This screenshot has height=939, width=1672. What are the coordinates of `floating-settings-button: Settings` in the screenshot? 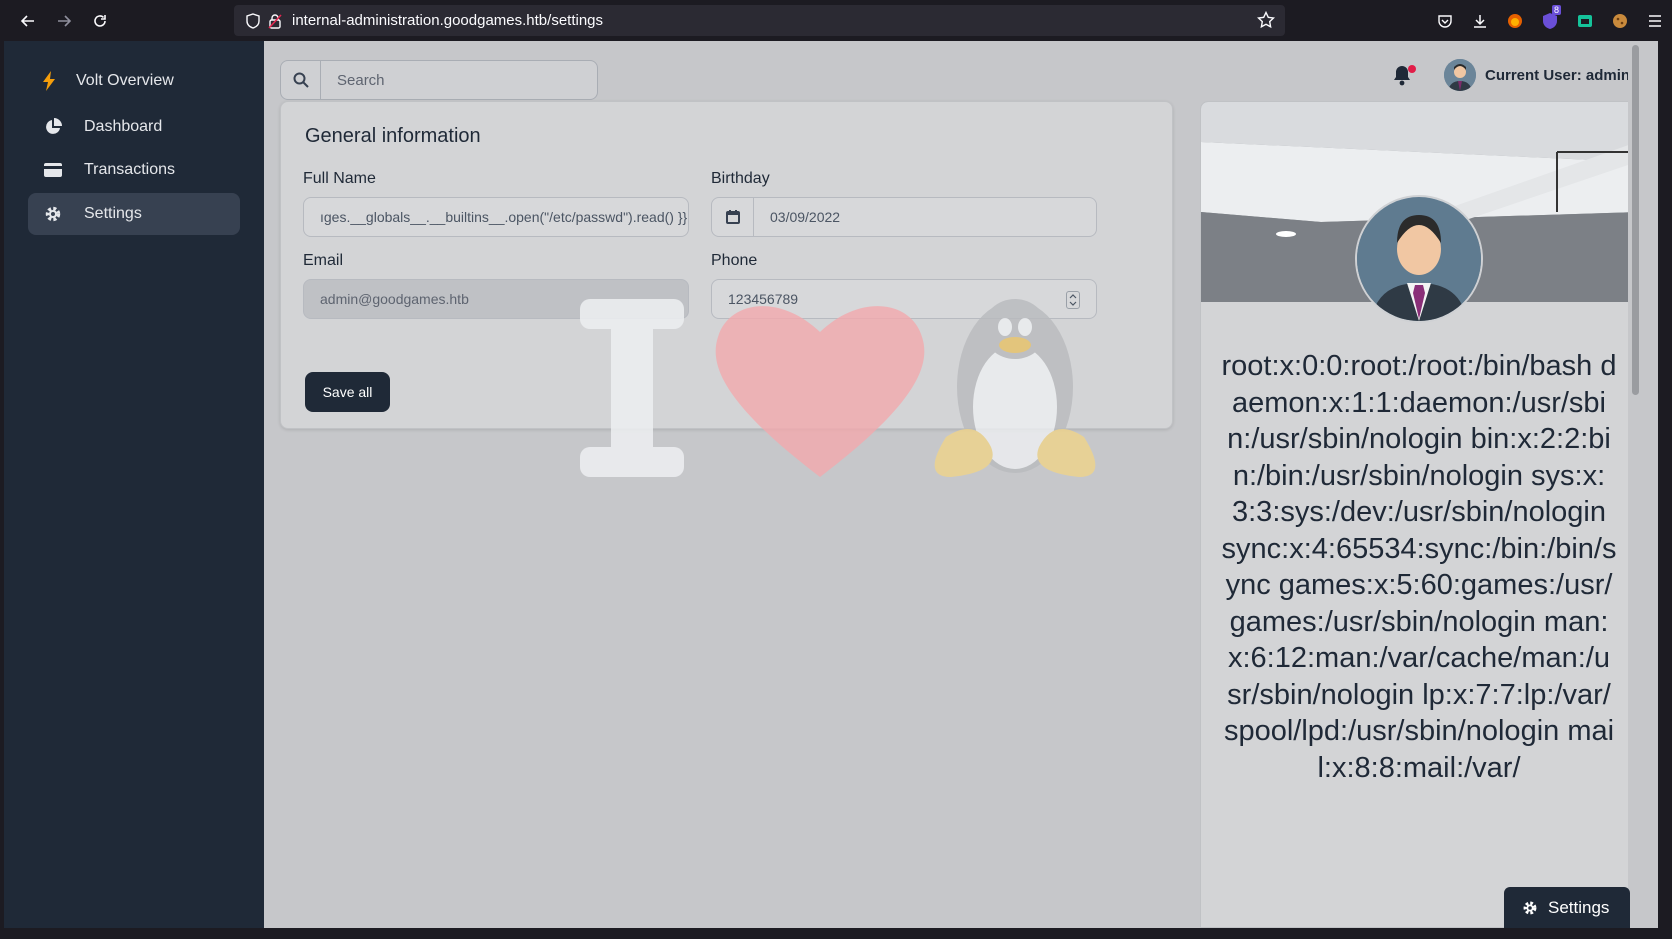 It's located at (1567, 908).